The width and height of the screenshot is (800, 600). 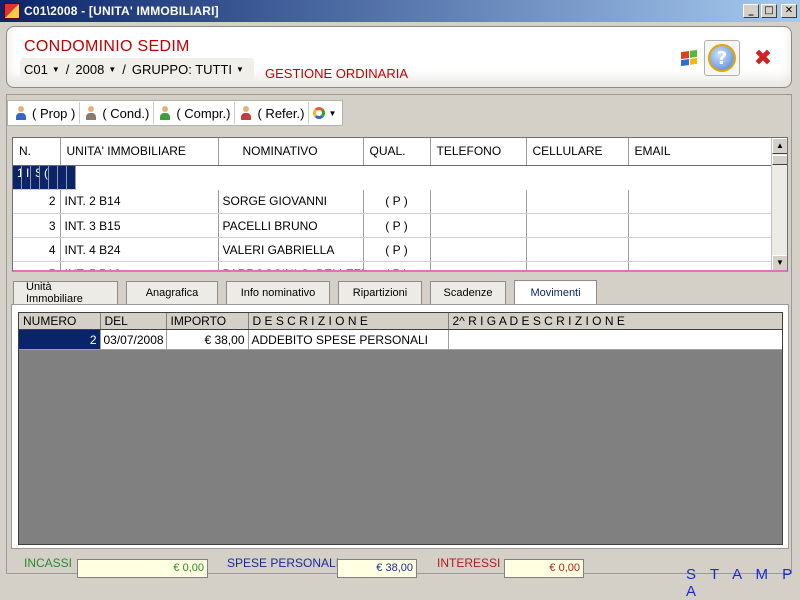 I want to click on refer-label: ( Refer.), so click(x=281, y=113).